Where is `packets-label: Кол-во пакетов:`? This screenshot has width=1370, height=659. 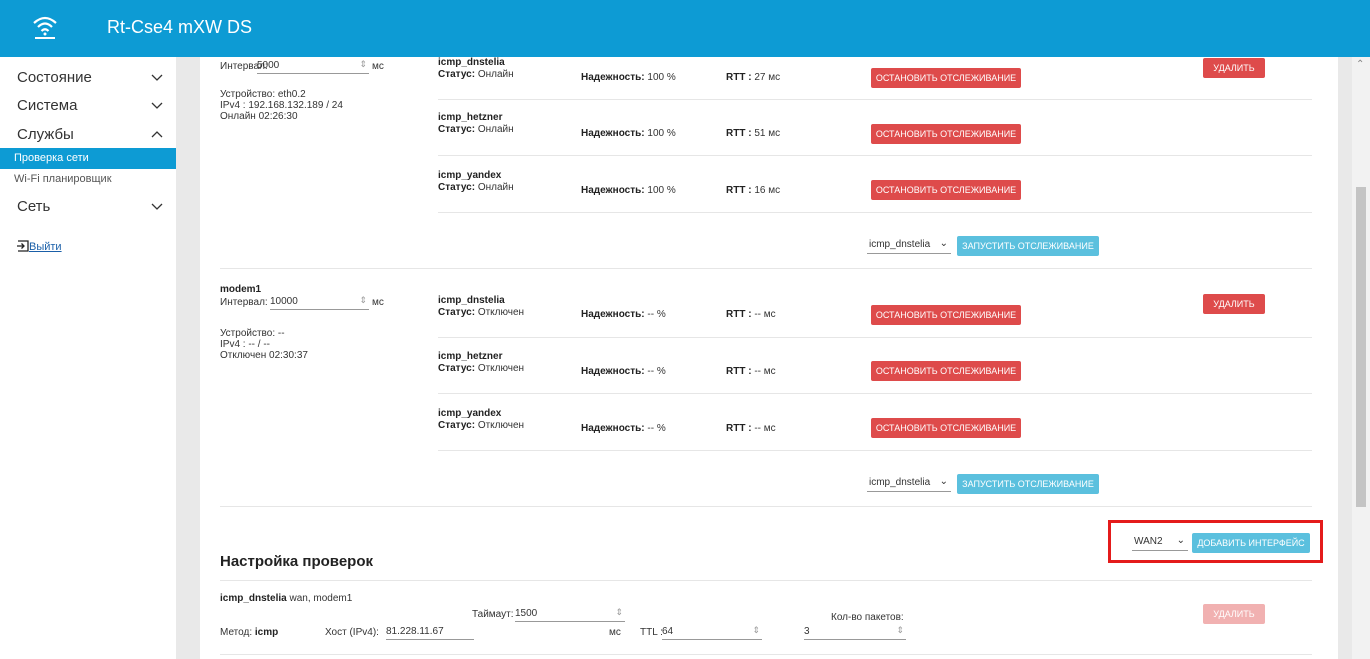
packets-label: Кол-во пакетов: is located at coordinates (867, 617).